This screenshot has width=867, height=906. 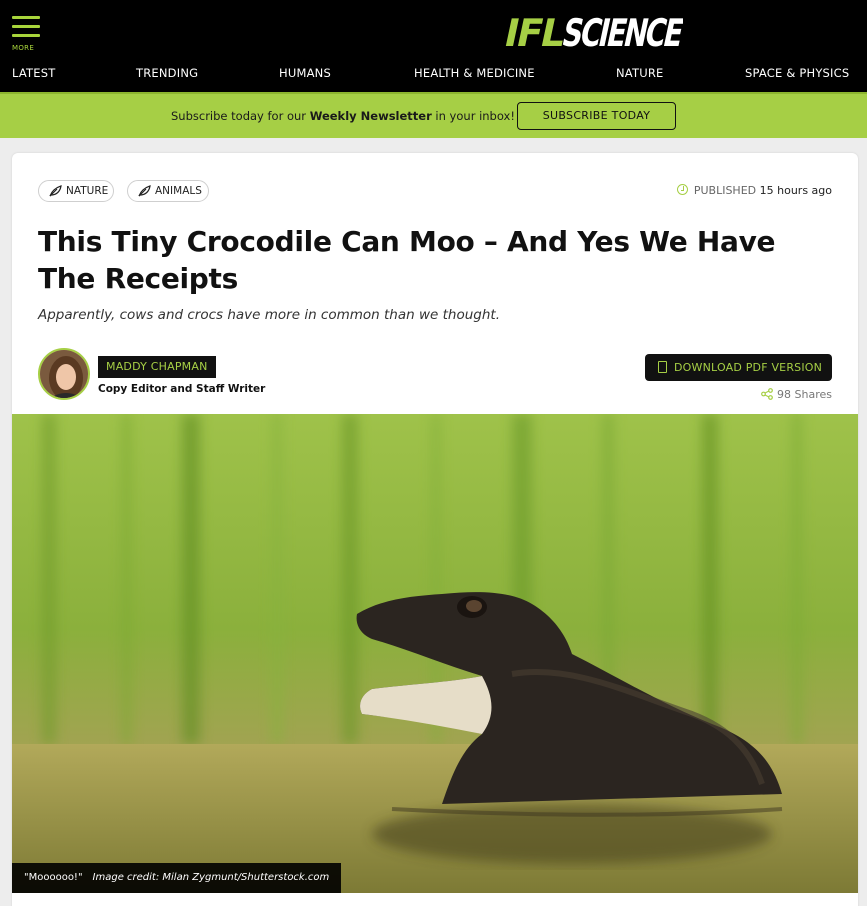 I want to click on menu-icon, so click(x=26, y=17).